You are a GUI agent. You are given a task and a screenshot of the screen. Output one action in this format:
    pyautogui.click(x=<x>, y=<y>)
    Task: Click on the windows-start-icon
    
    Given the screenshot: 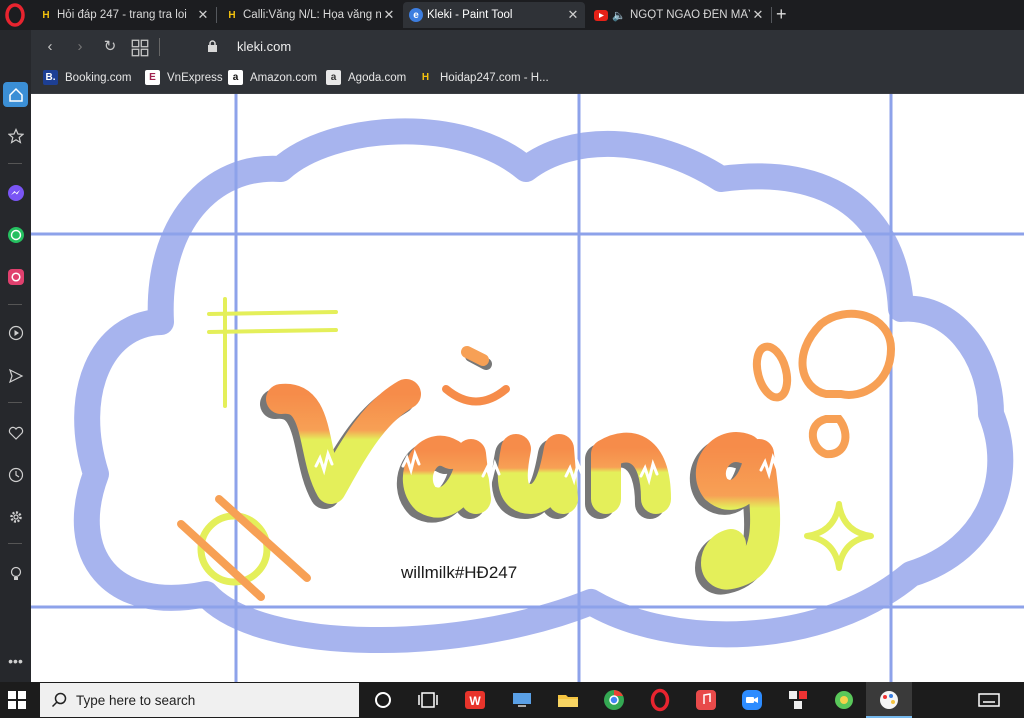 What is the action you would take?
    pyautogui.click(x=17, y=700)
    